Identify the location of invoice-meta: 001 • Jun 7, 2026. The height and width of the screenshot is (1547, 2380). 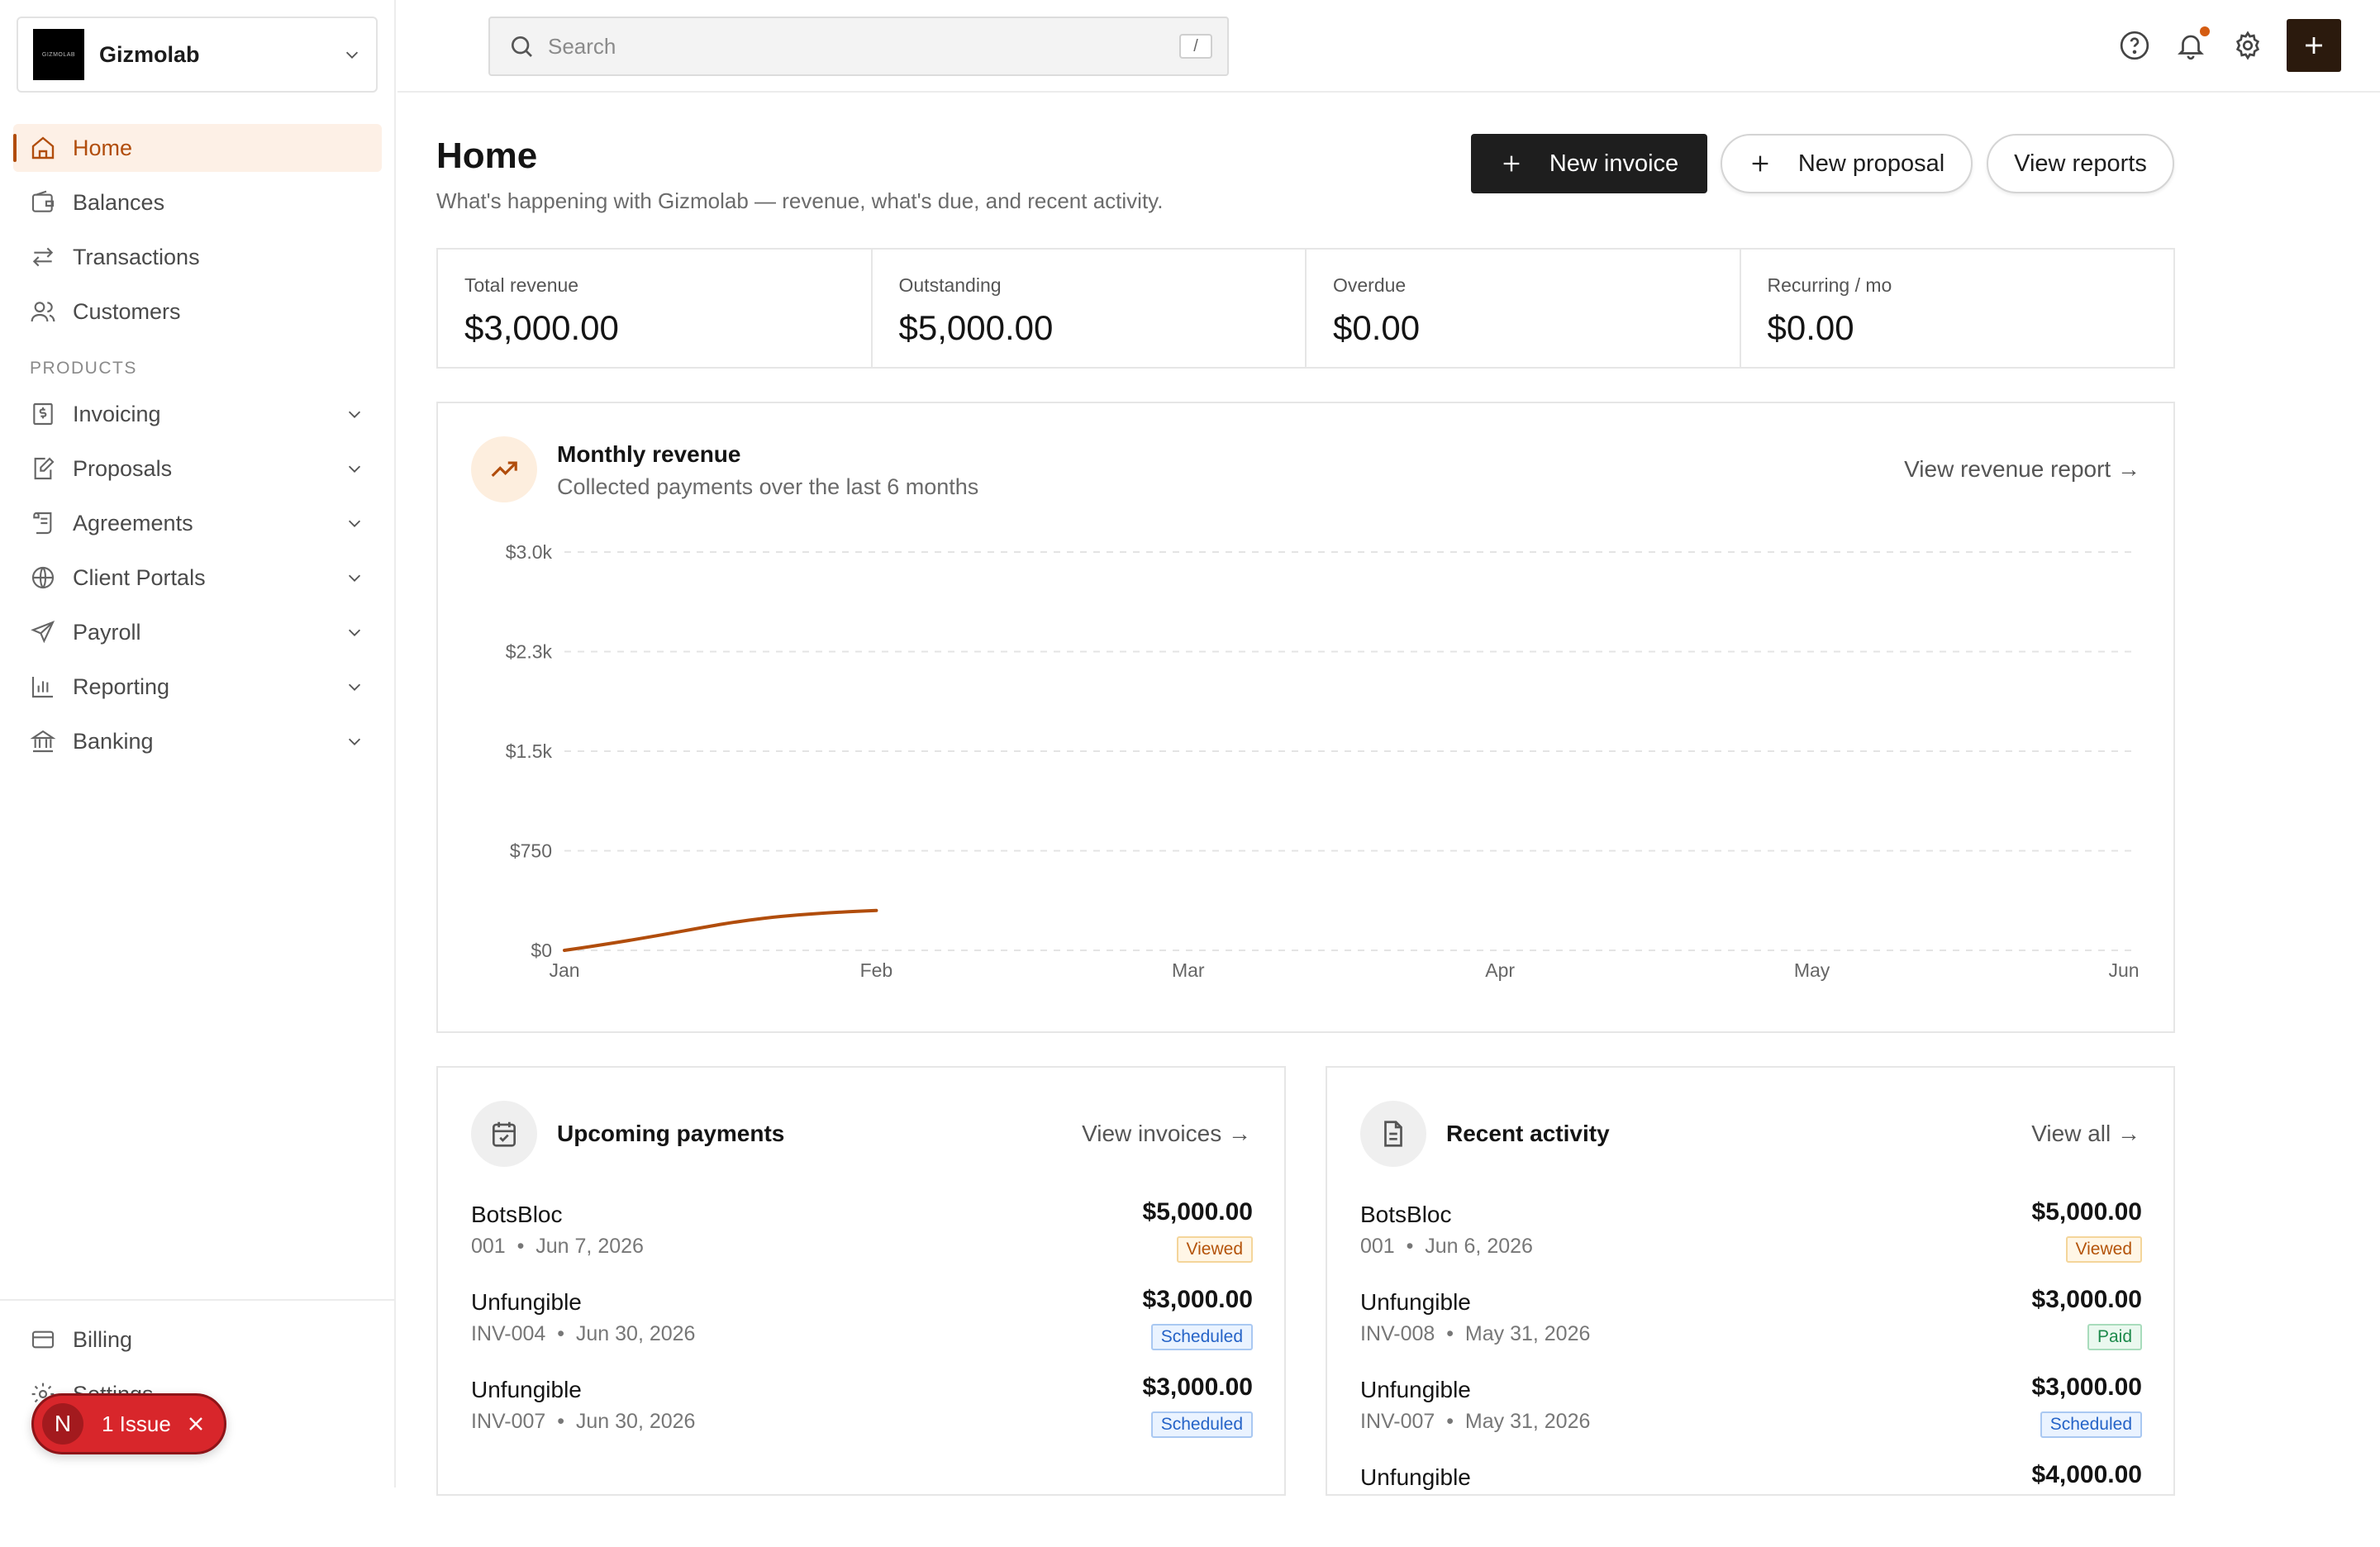
(557, 1246).